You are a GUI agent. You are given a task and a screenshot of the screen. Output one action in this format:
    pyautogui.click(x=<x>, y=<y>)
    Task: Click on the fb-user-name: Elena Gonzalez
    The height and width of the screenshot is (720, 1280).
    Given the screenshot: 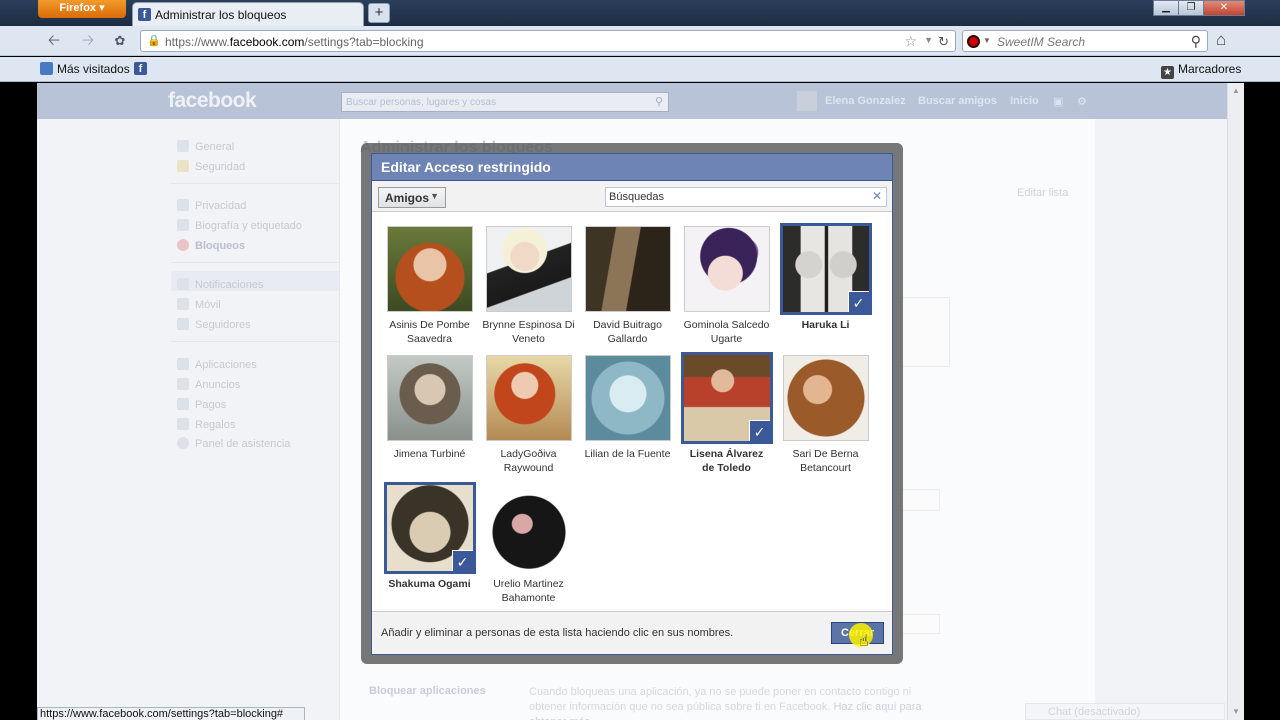 What is the action you would take?
    pyautogui.click(x=865, y=101)
    